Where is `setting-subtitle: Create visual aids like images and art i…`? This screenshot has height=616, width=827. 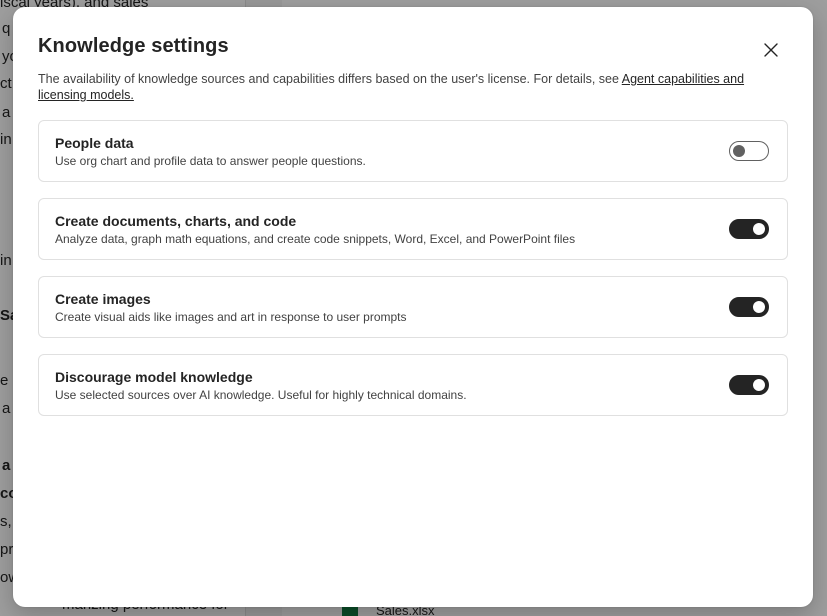
setting-subtitle: Create visual aids like images and art i… is located at coordinates (231, 317).